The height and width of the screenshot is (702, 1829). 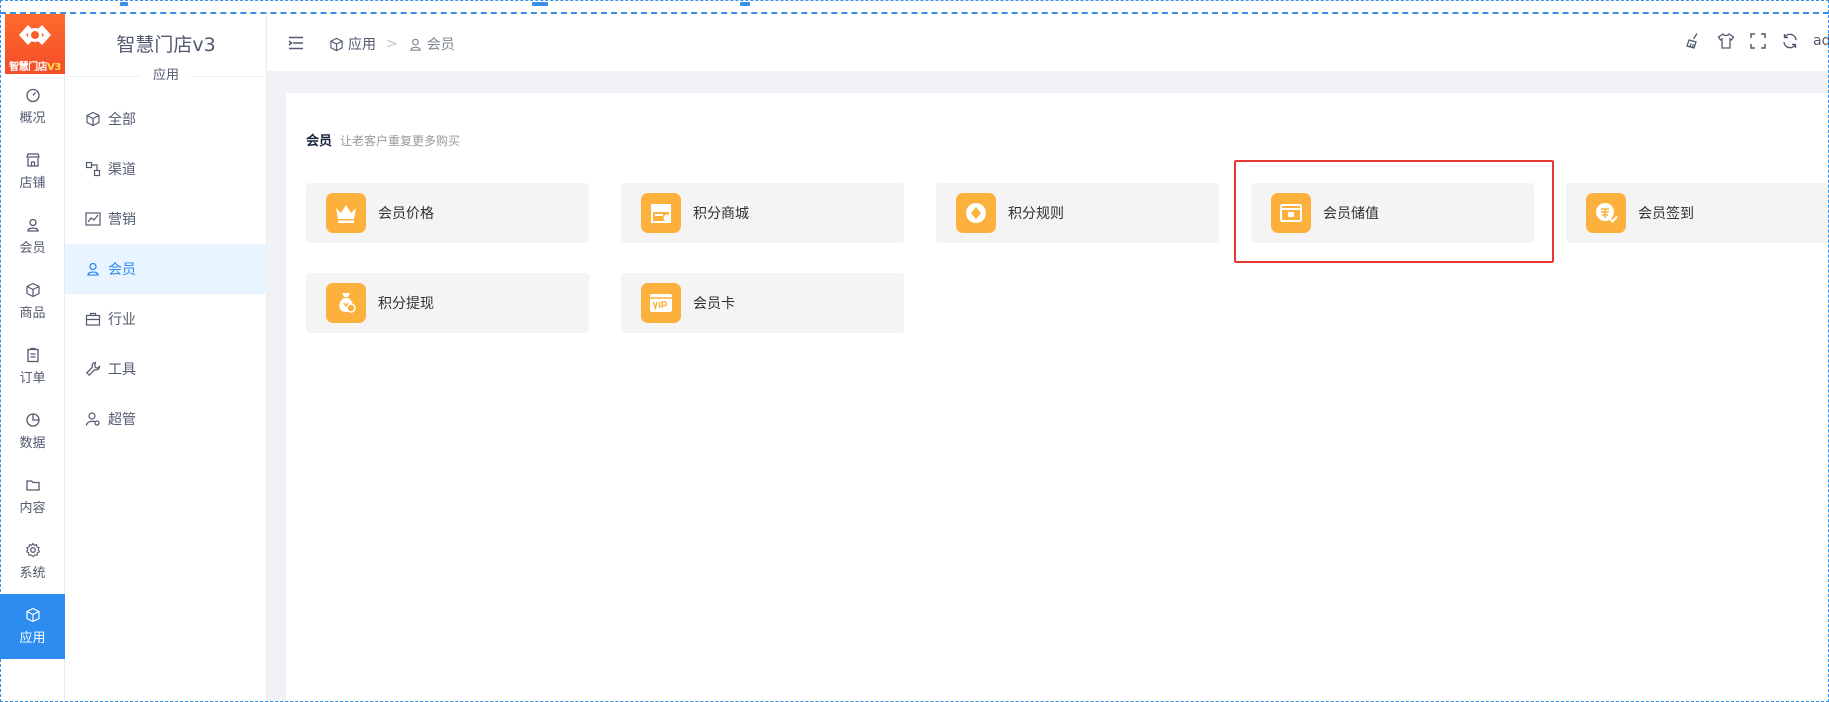 I want to click on breadcrumb: 应用 > 会员, so click(x=392, y=44).